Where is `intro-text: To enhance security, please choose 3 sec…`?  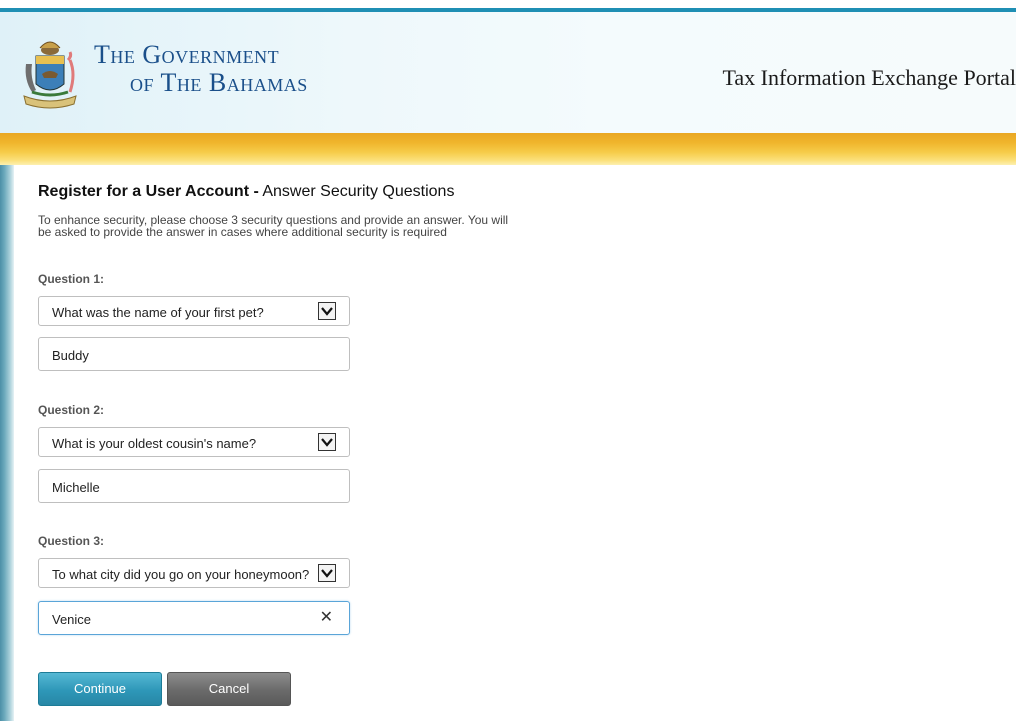 intro-text: To enhance security, please choose 3 sec… is located at coordinates (318, 226).